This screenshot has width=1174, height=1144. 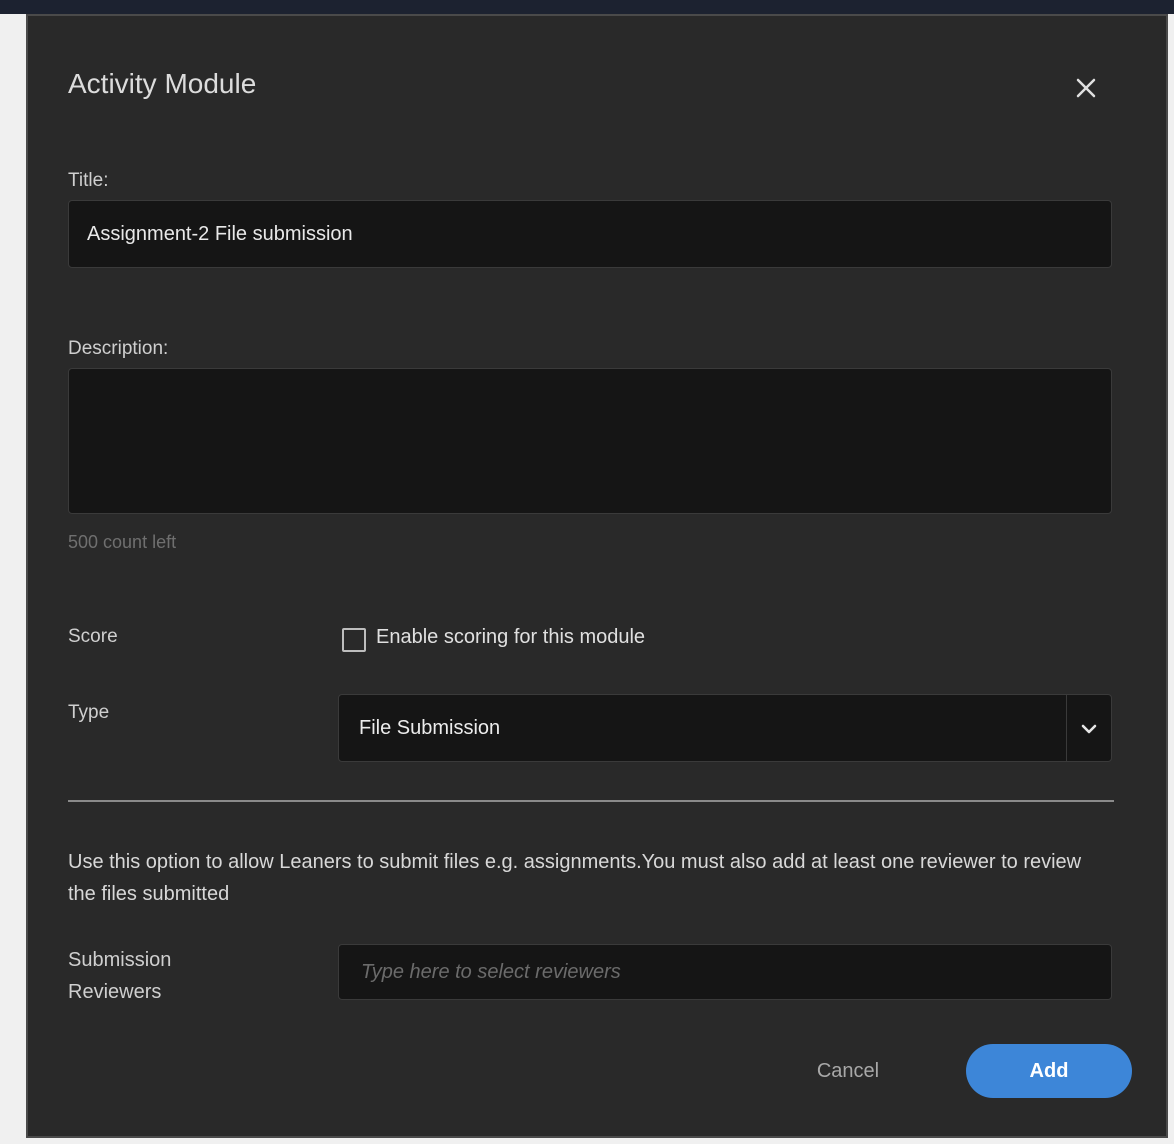 I want to click on enable-scoring-checkbox, so click(x=354, y=640).